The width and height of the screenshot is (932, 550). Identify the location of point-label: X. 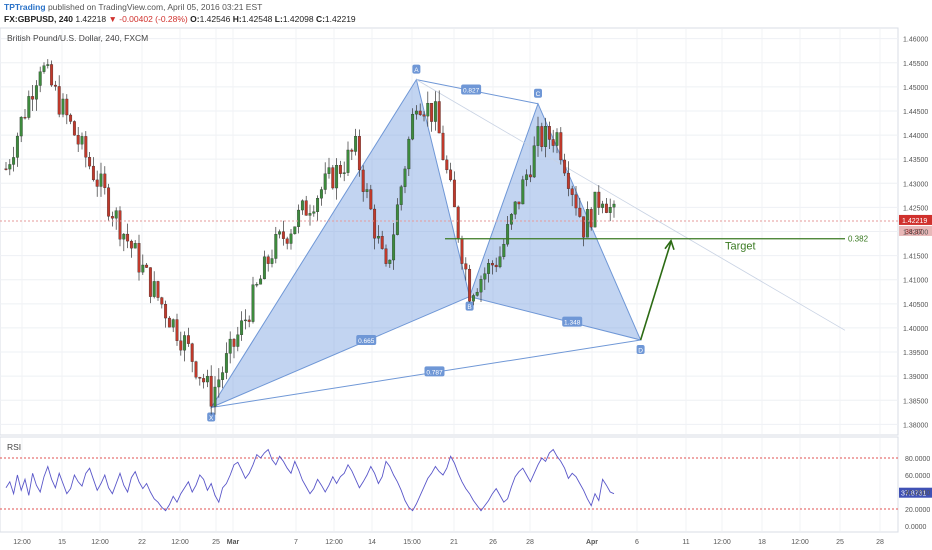
(211, 418).